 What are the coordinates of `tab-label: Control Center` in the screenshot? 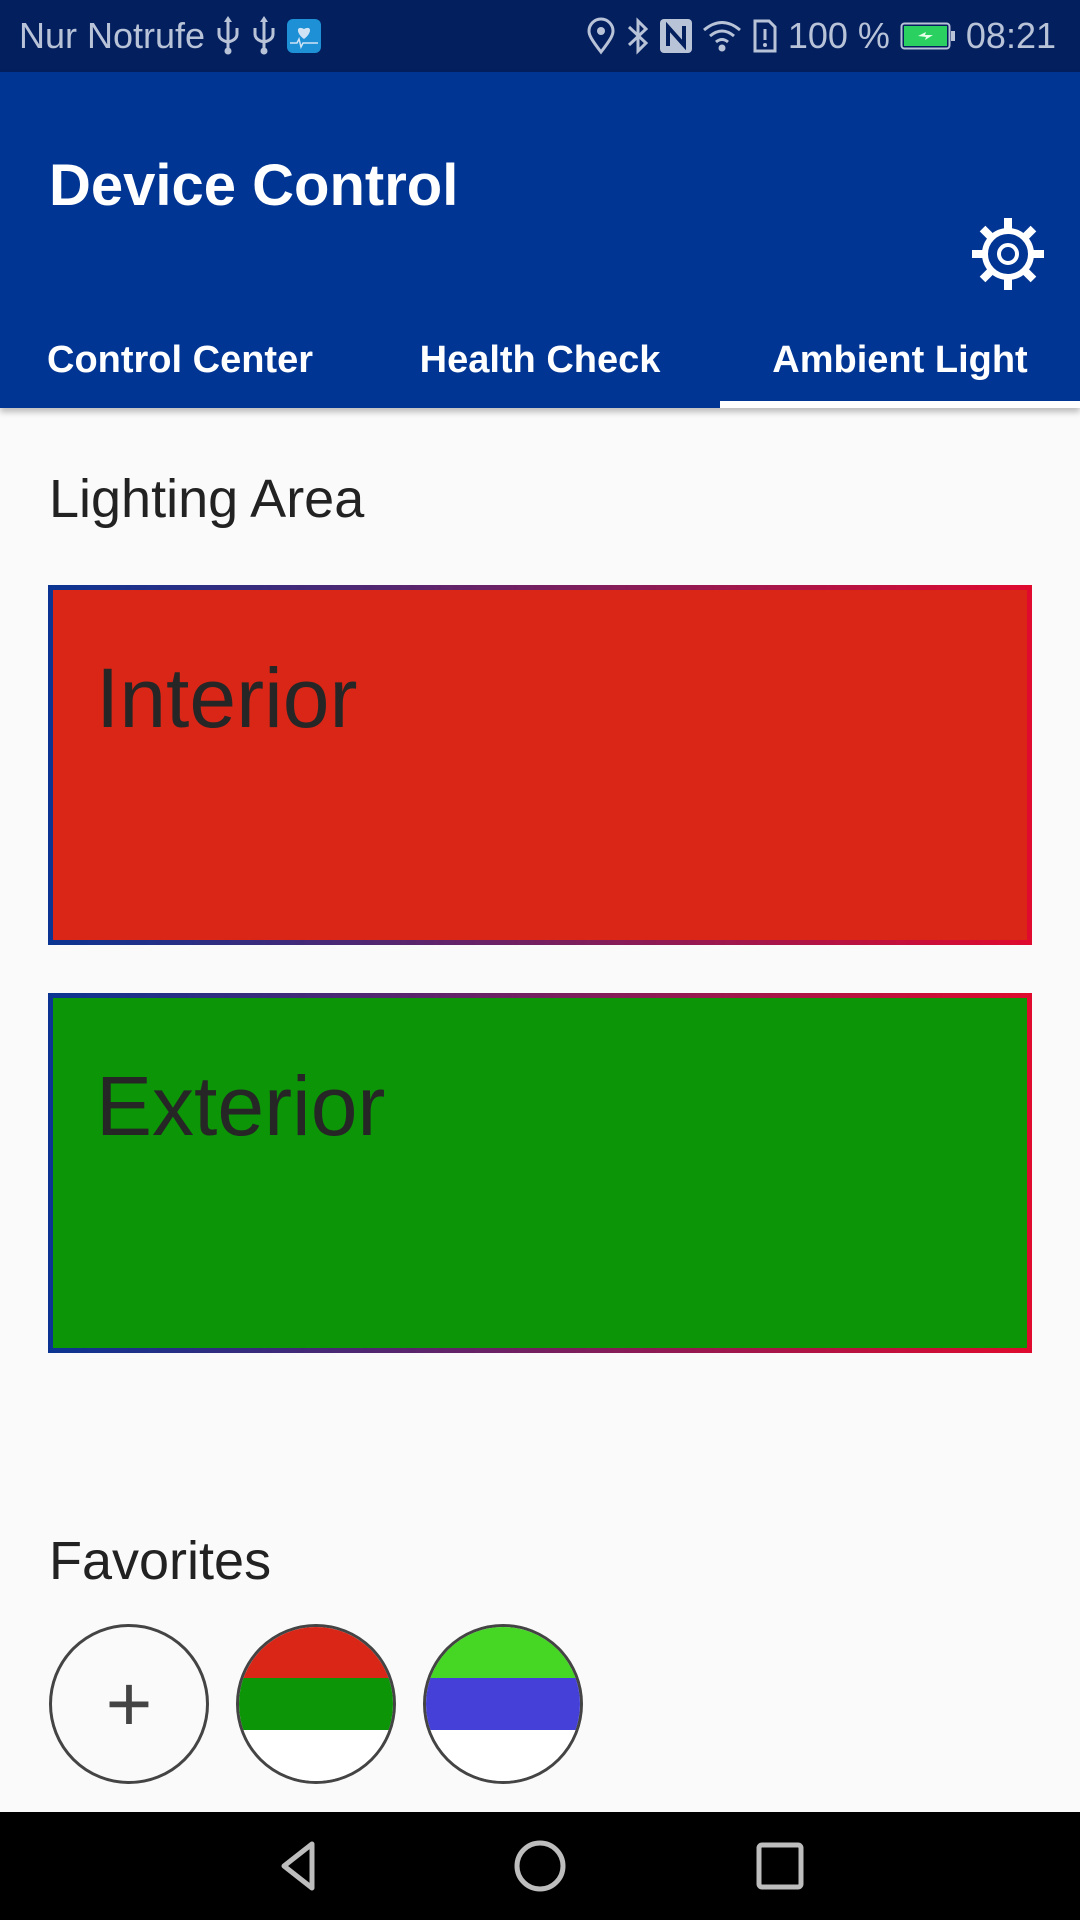 It's located at (180, 359).